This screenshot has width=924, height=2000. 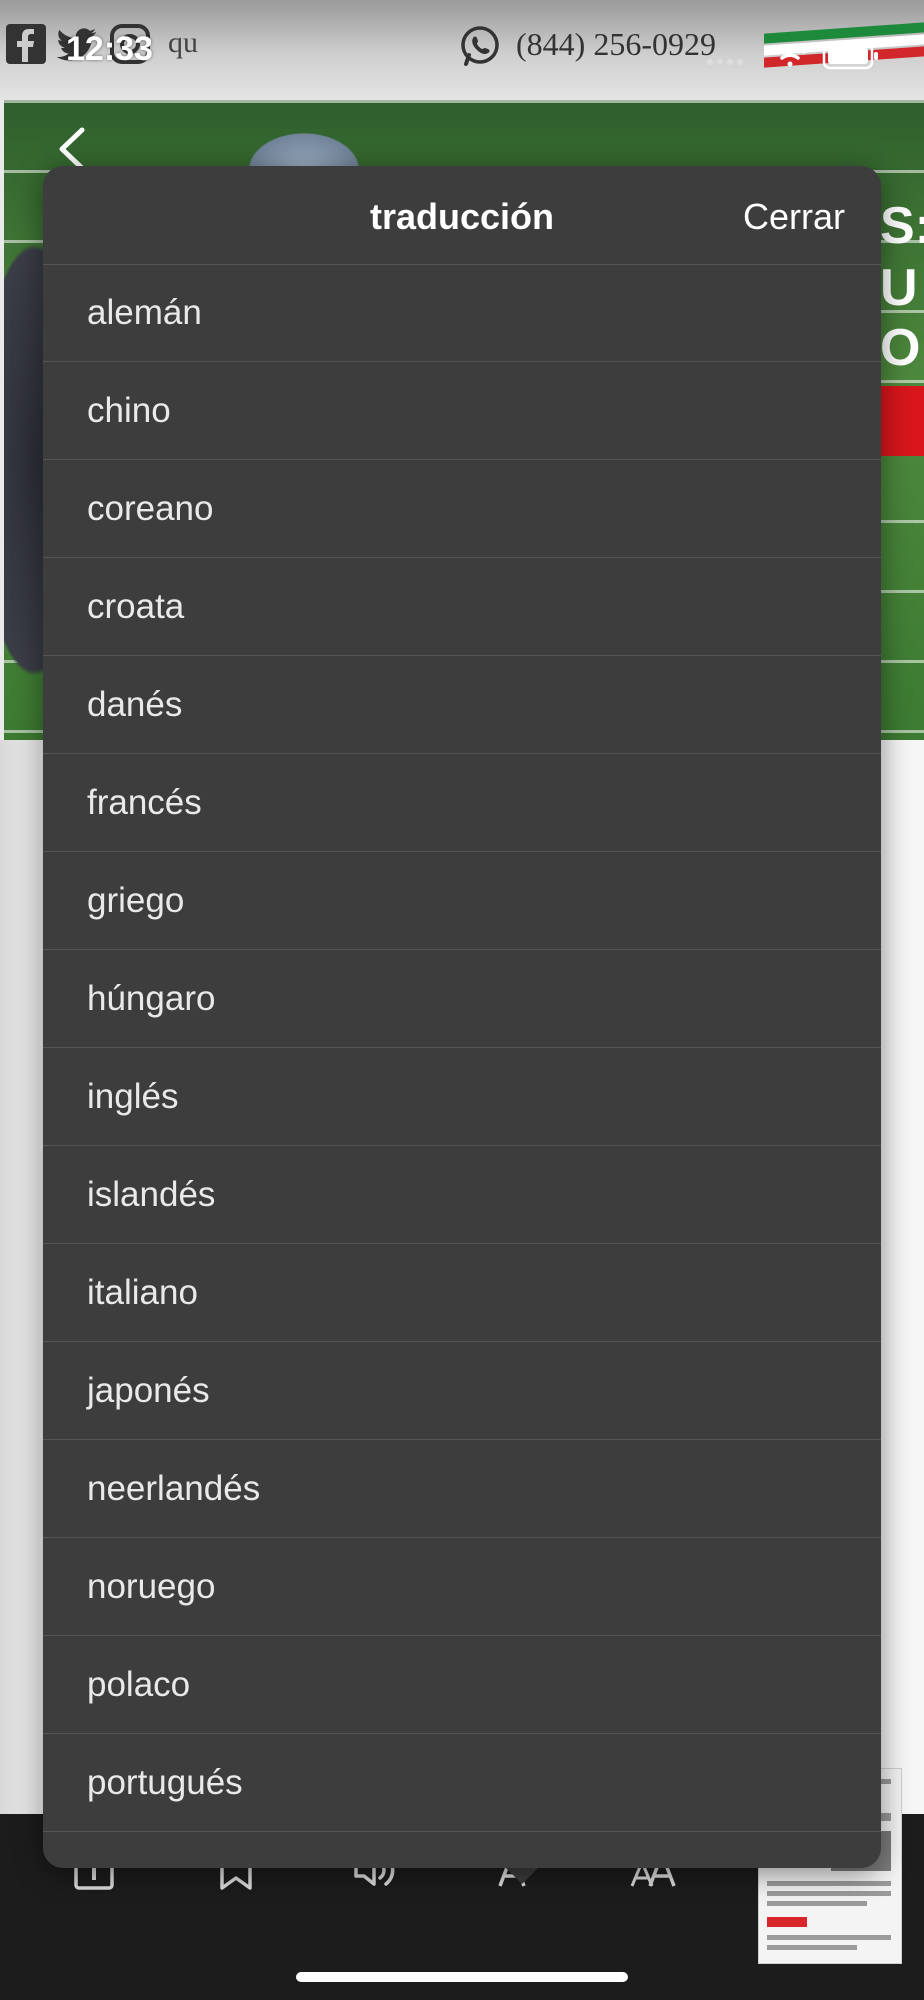 I want to click on status-icons, so click(x=792, y=56).